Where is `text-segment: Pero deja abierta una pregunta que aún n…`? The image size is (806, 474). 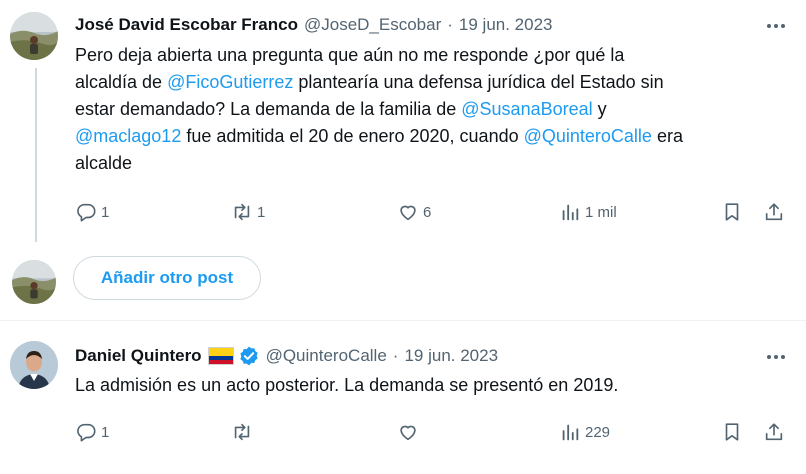 text-segment: Pero deja abierta una pregunta que aún n… is located at coordinates (350, 55).